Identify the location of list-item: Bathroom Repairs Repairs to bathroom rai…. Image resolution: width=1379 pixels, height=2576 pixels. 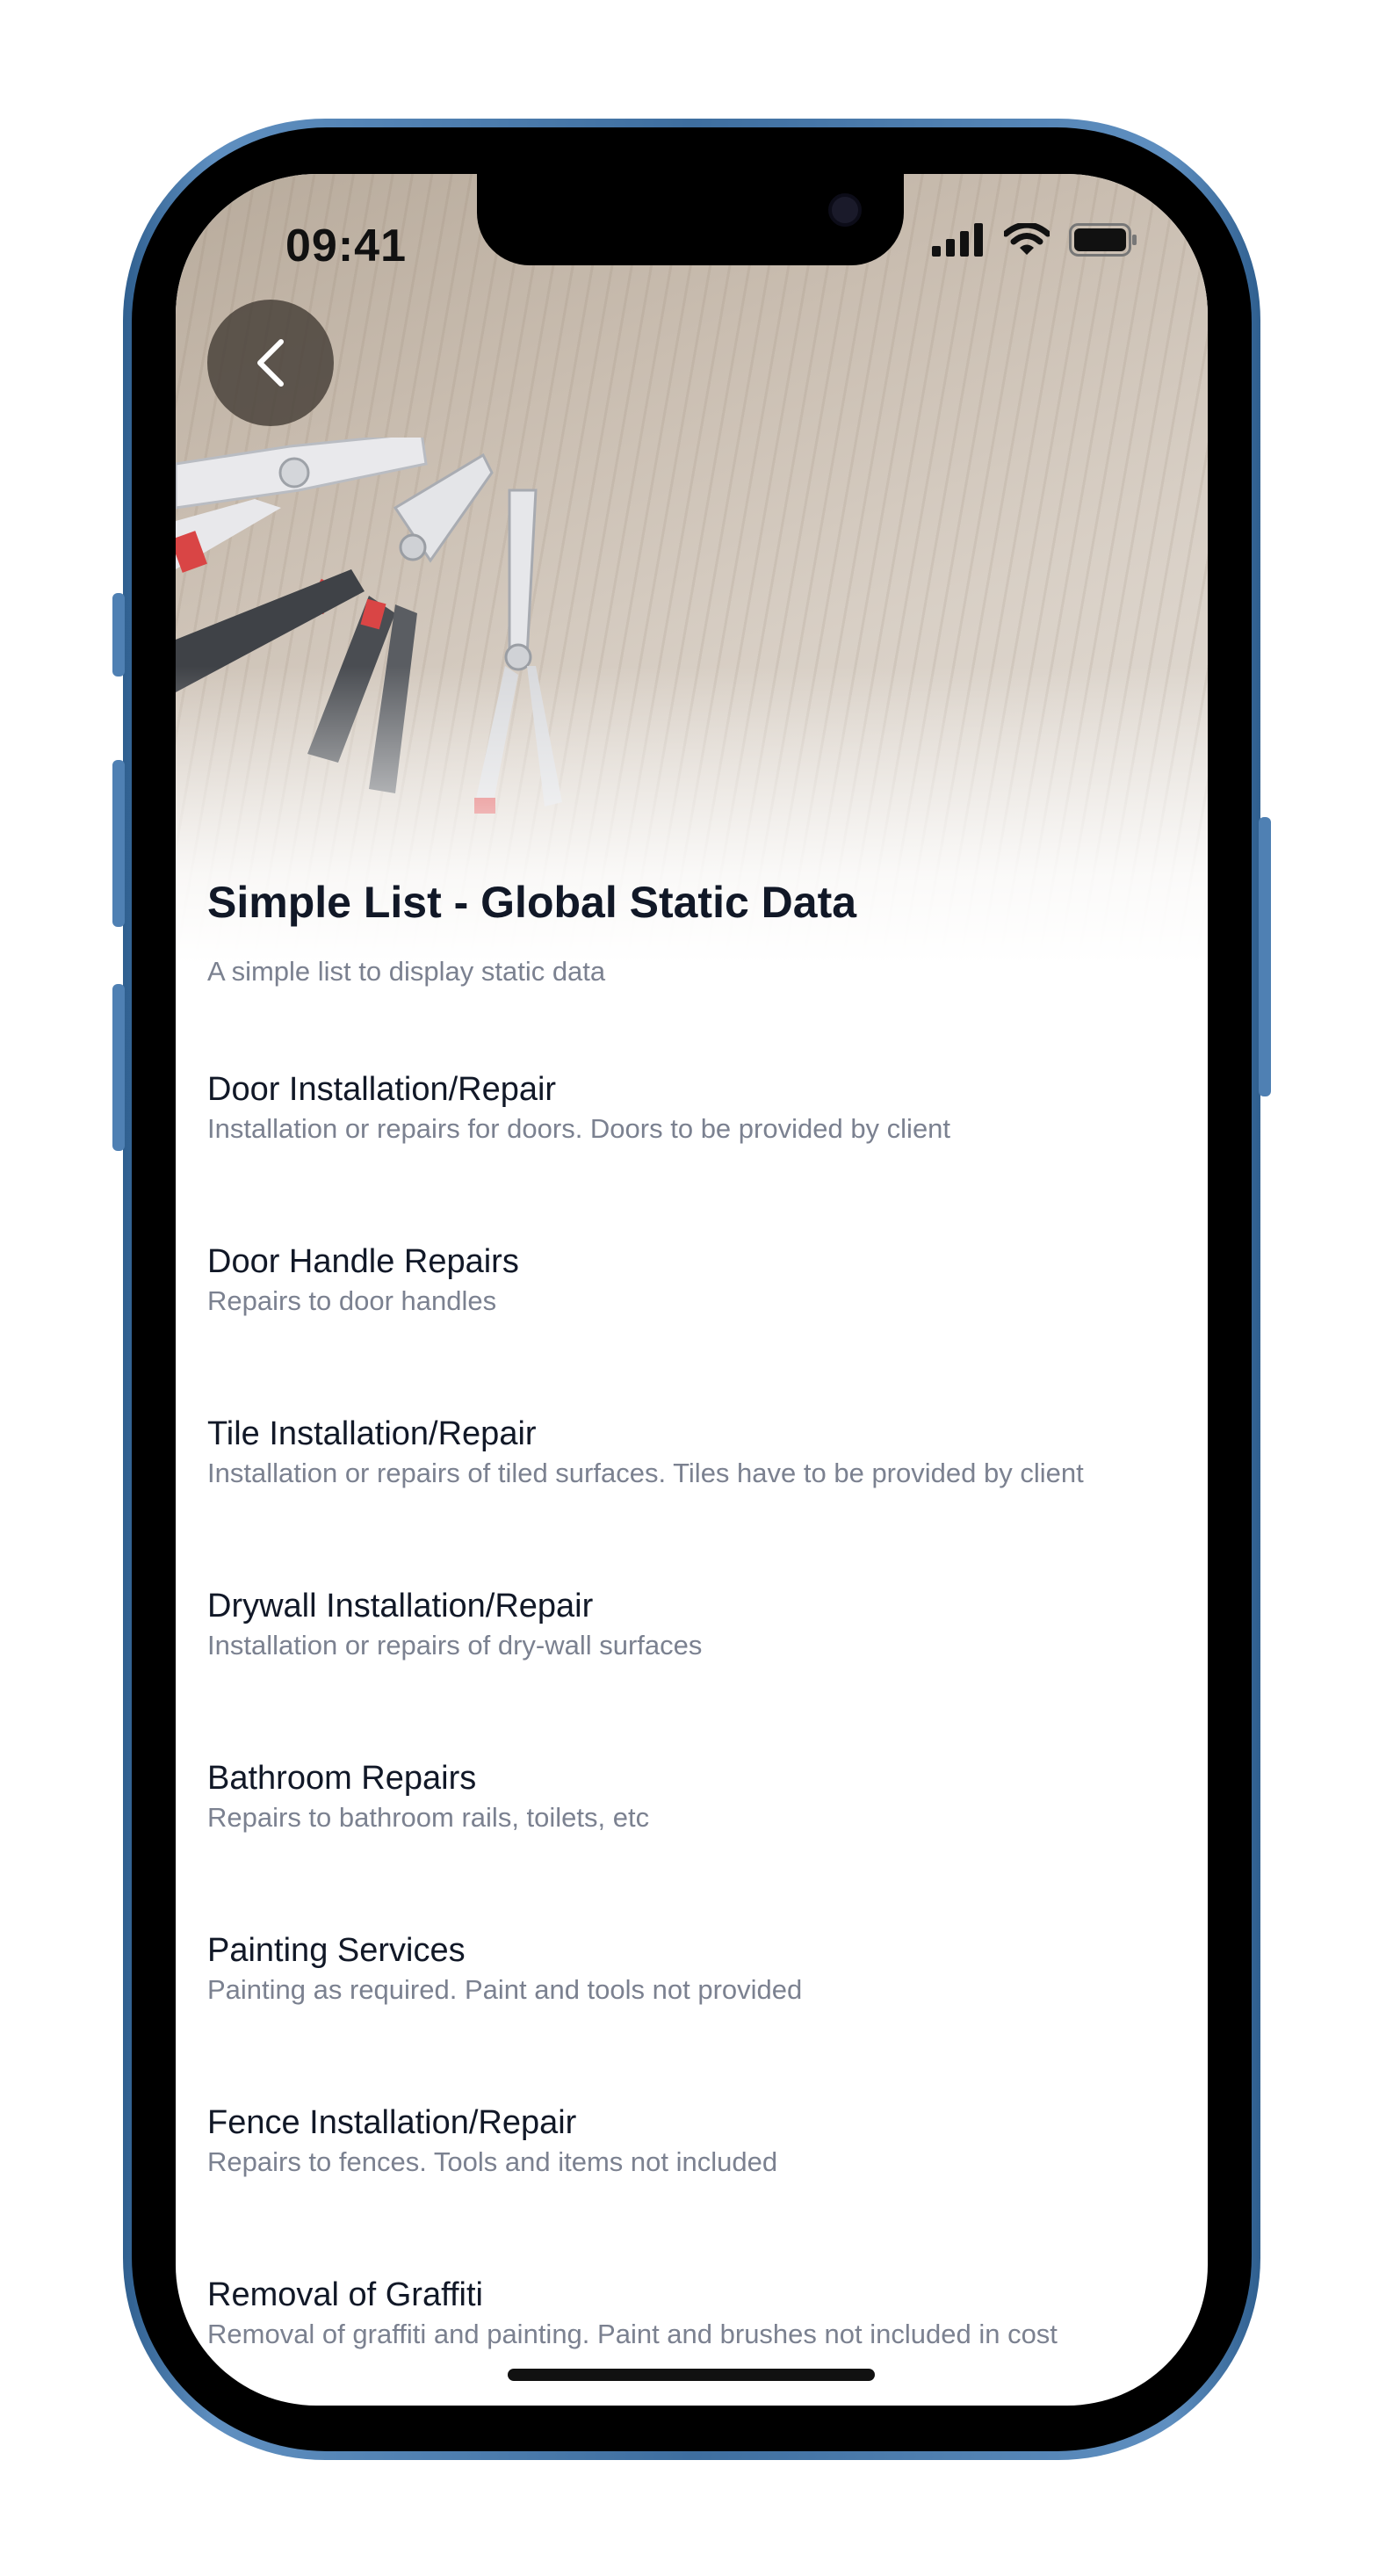
(694, 1843).